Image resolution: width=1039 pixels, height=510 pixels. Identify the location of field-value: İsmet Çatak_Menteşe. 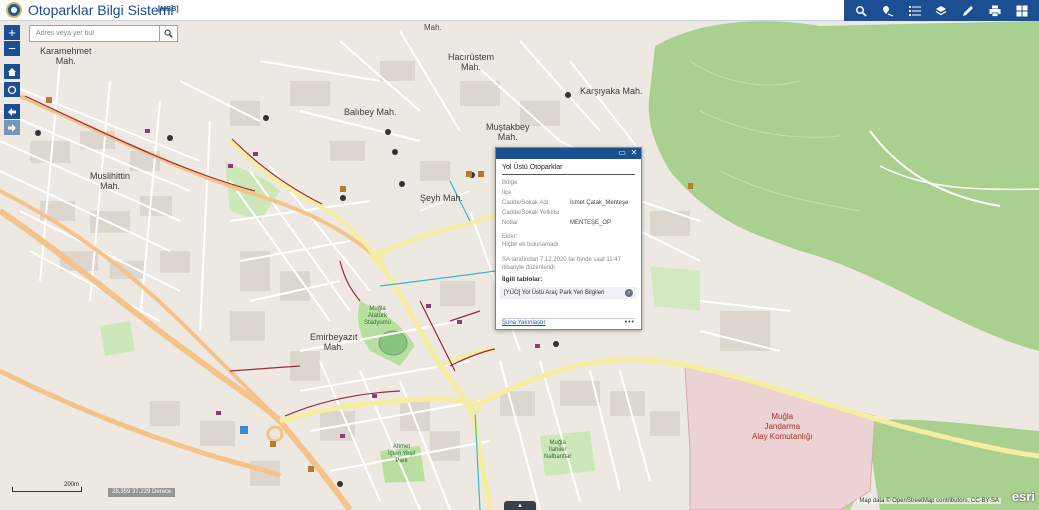
(599, 203).